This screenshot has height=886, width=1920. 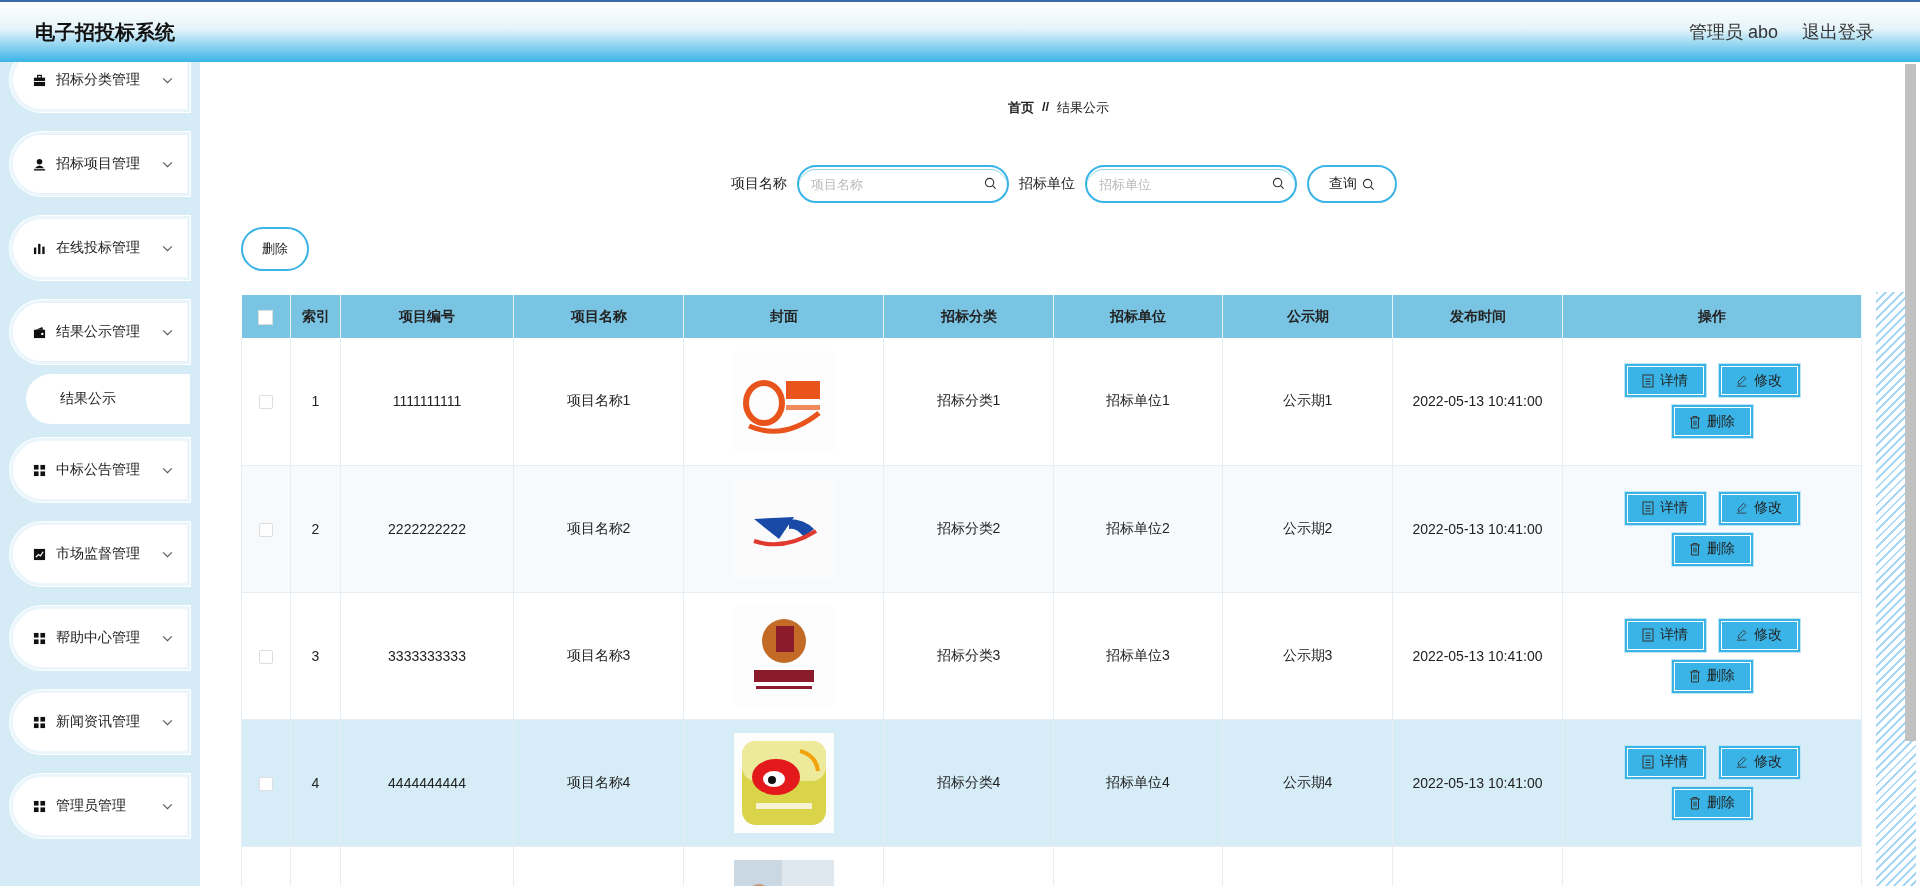 What do you see at coordinates (1351, 184) in the screenshot?
I see `query-button: 查询` at bounding box center [1351, 184].